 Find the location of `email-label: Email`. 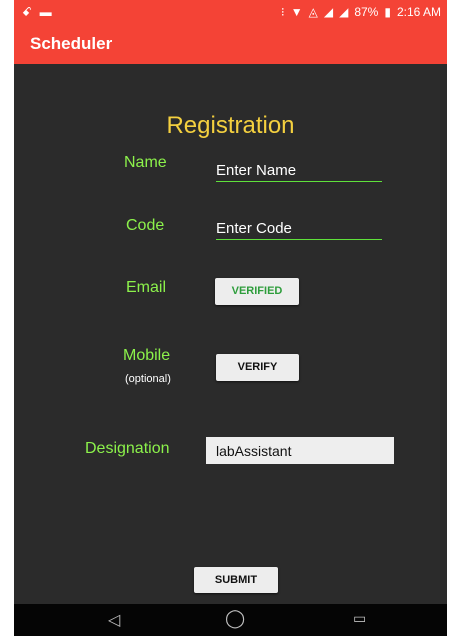

email-label: Email is located at coordinates (146, 287).